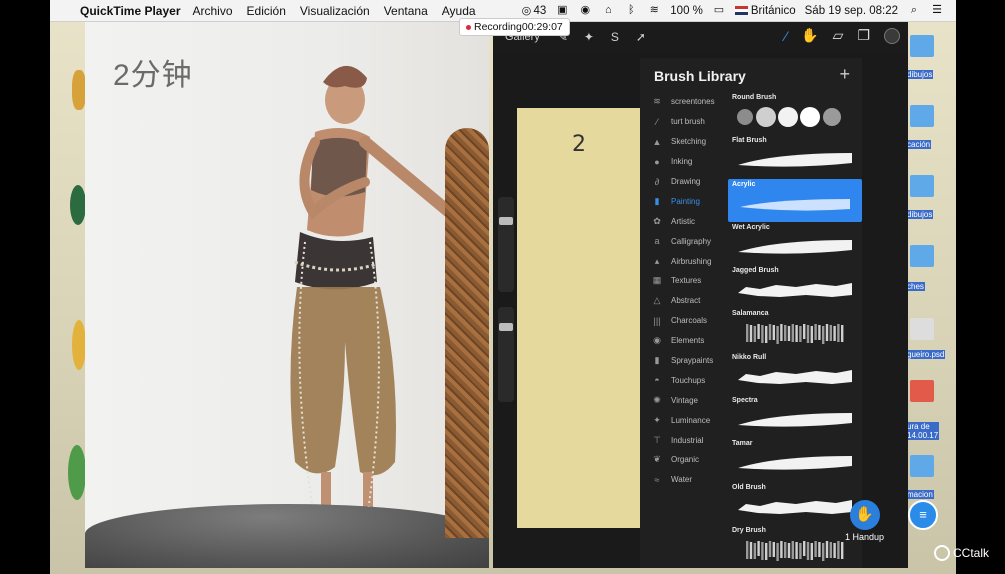  I want to click on brush-category-item: ▮ Spraypaints, so click(683, 361).